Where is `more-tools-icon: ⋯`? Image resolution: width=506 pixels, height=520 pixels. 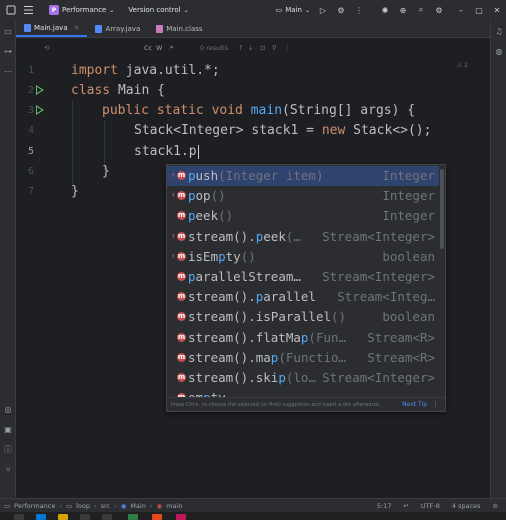 more-tools-icon: ⋯ is located at coordinates (8, 71).